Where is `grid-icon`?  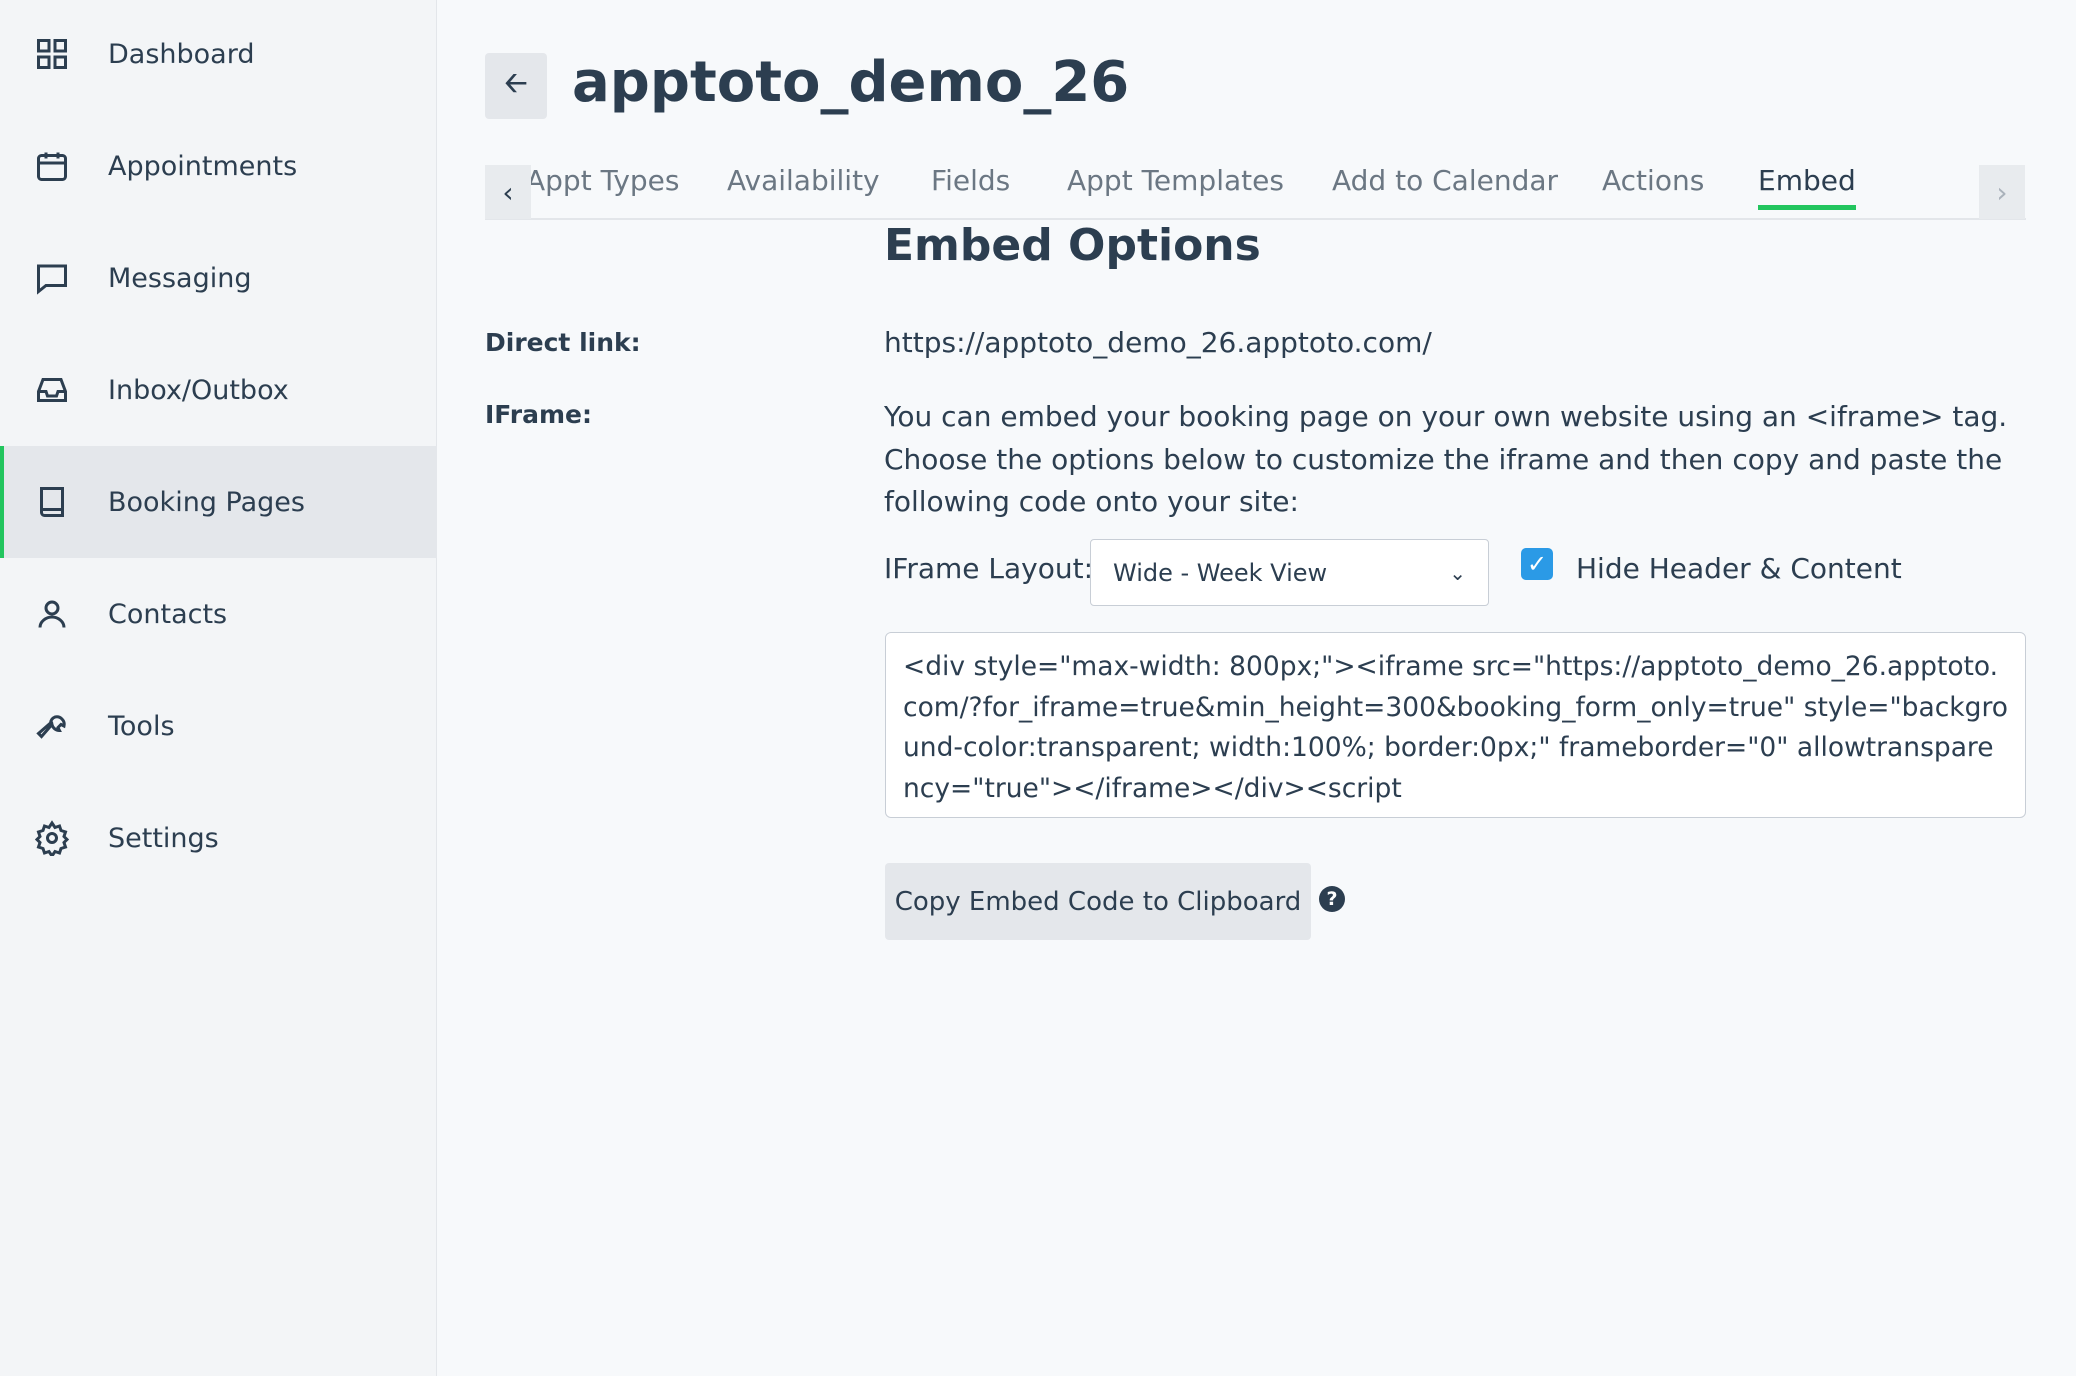
grid-icon is located at coordinates (52, 54).